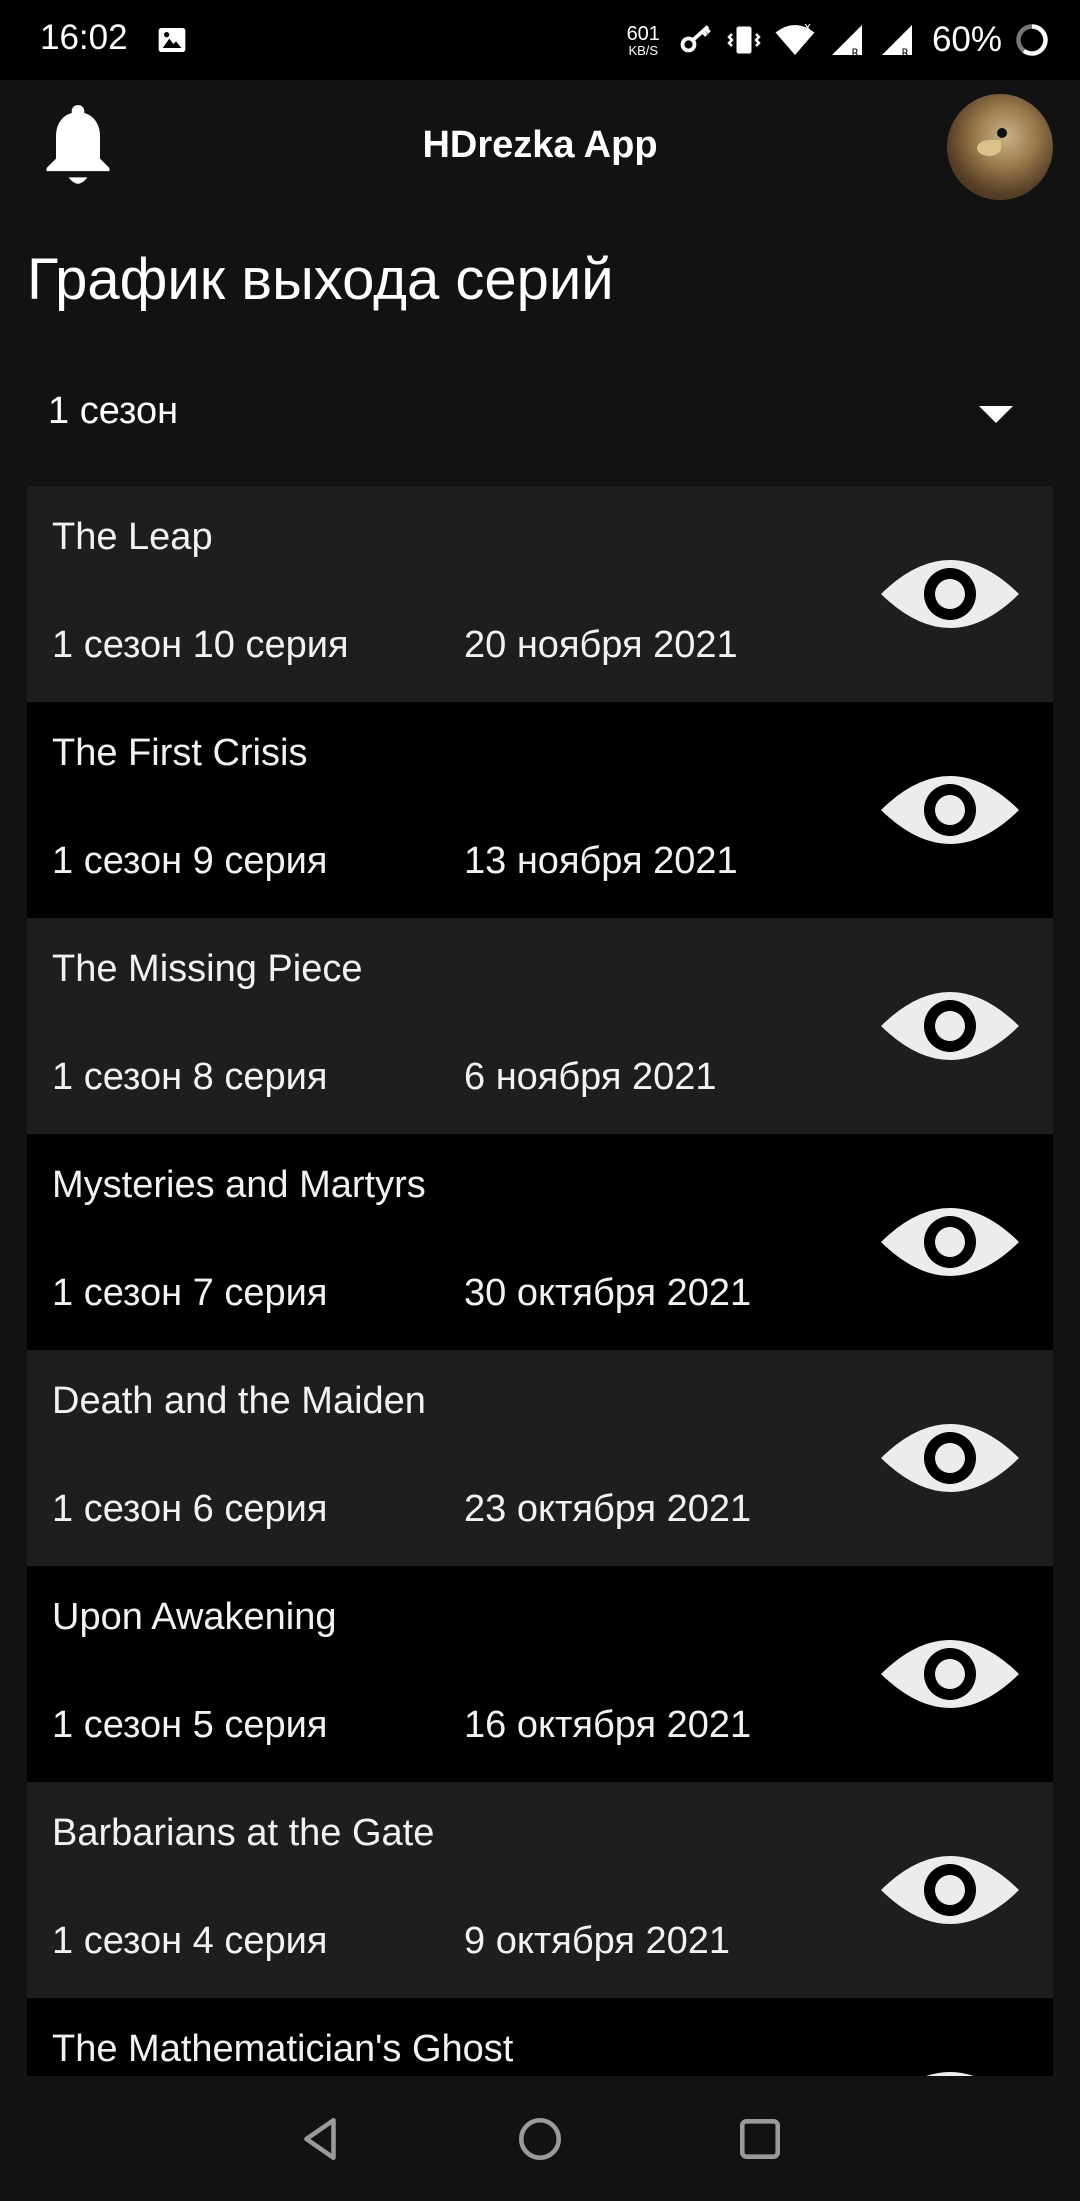 This screenshot has height=2201, width=1080. I want to click on page-title: График выхода серий, so click(320, 279).